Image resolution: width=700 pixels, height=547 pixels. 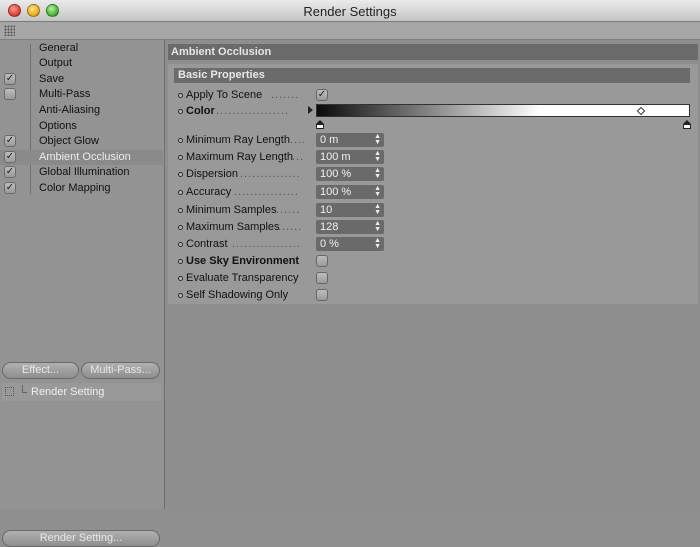 I want to click on evaluate-transparency-label: Evaluate Transparency, so click(x=242, y=278).